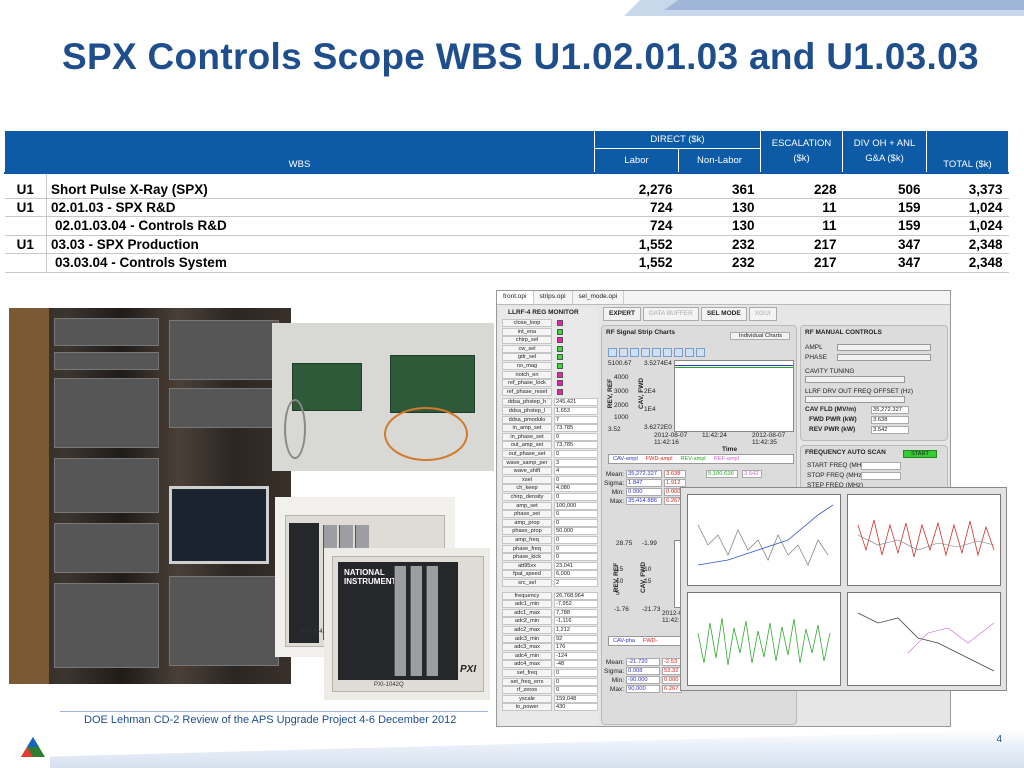  Describe the element at coordinates (671, 314) in the screenshot. I see `data-buffer-button: DATA BUFFER` at that location.